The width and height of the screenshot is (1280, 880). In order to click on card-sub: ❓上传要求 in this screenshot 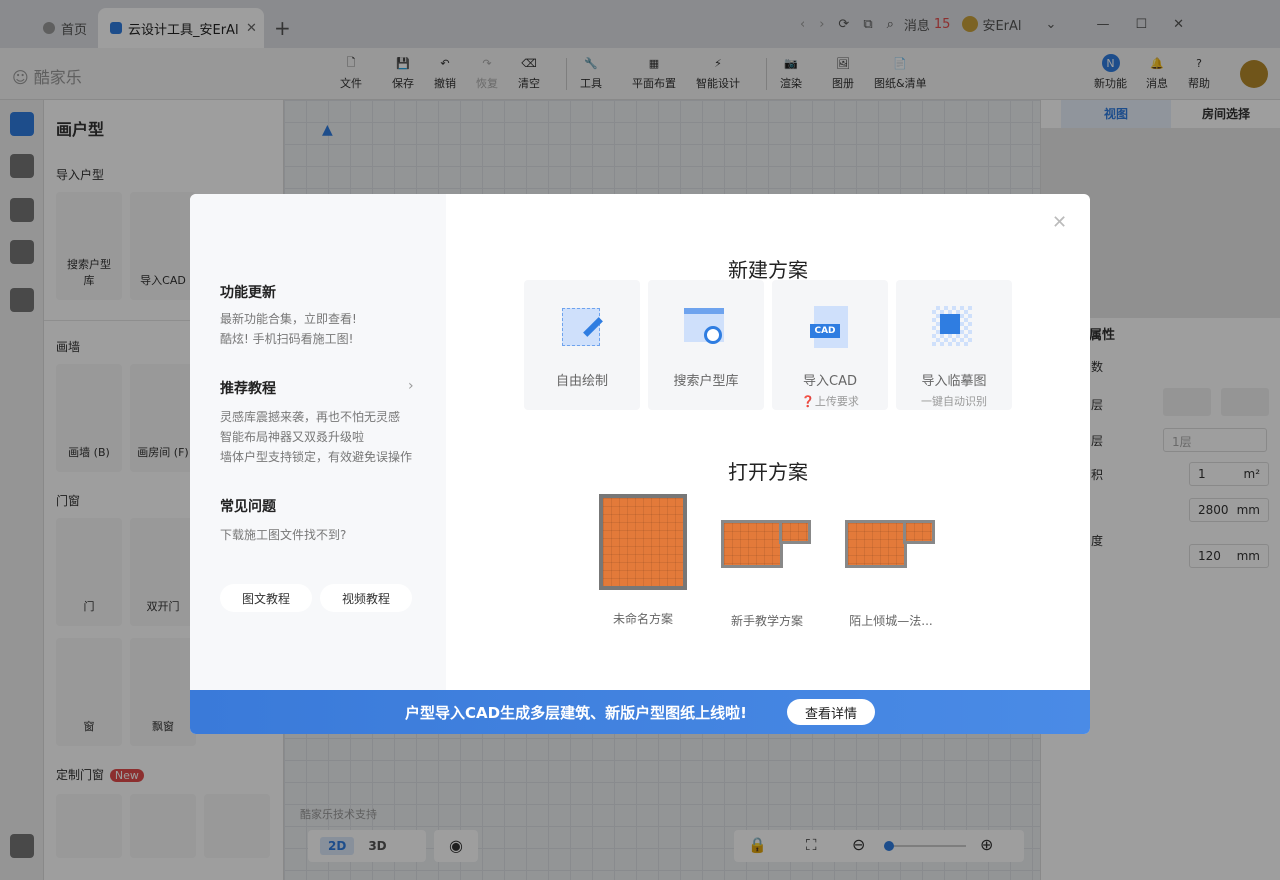, I will do `click(830, 401)`.